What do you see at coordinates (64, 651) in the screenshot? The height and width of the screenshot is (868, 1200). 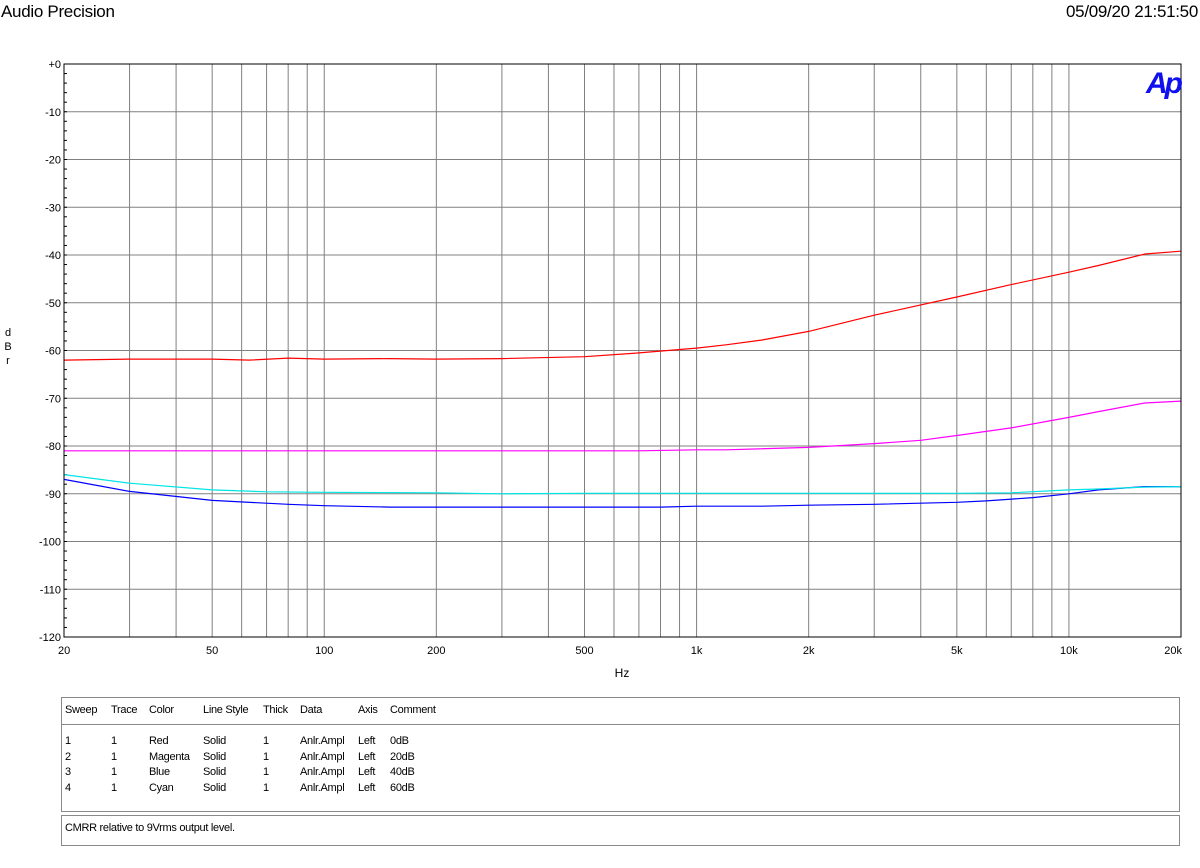 I see `x-tick-label: 20` at bounding box center [64, 651].